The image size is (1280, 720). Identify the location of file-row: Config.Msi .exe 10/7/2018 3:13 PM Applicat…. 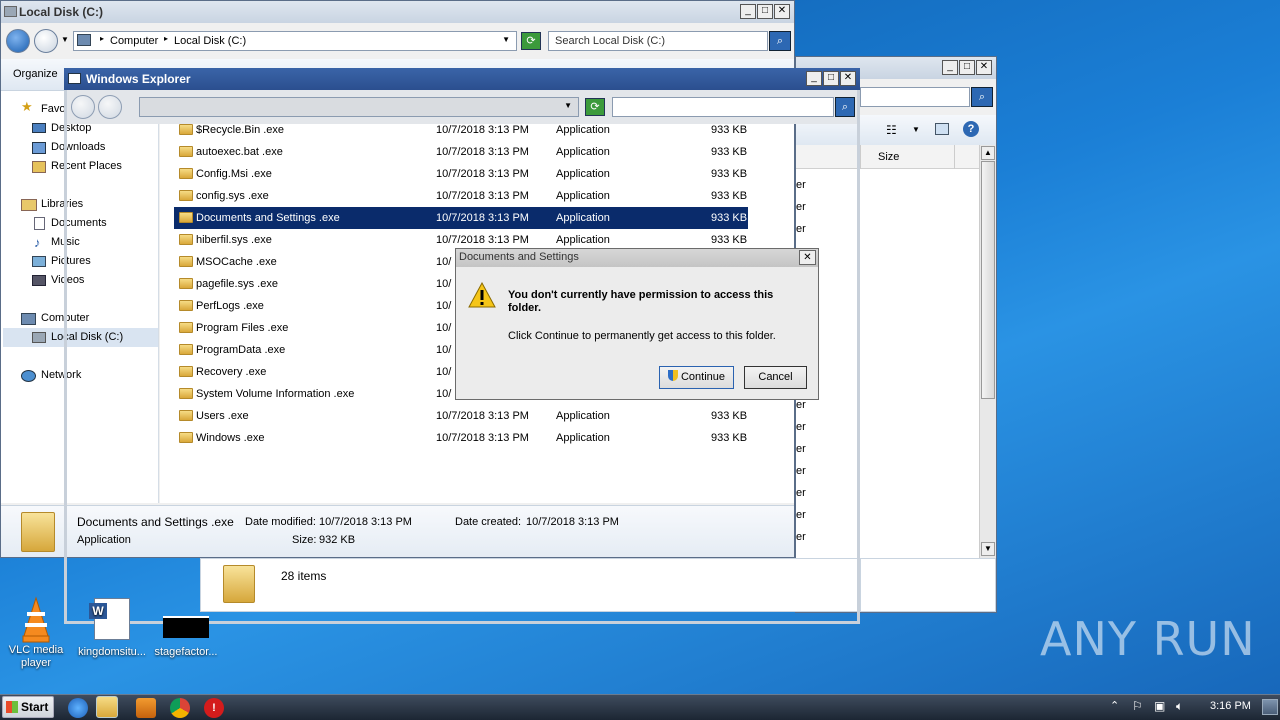
(461, 174).